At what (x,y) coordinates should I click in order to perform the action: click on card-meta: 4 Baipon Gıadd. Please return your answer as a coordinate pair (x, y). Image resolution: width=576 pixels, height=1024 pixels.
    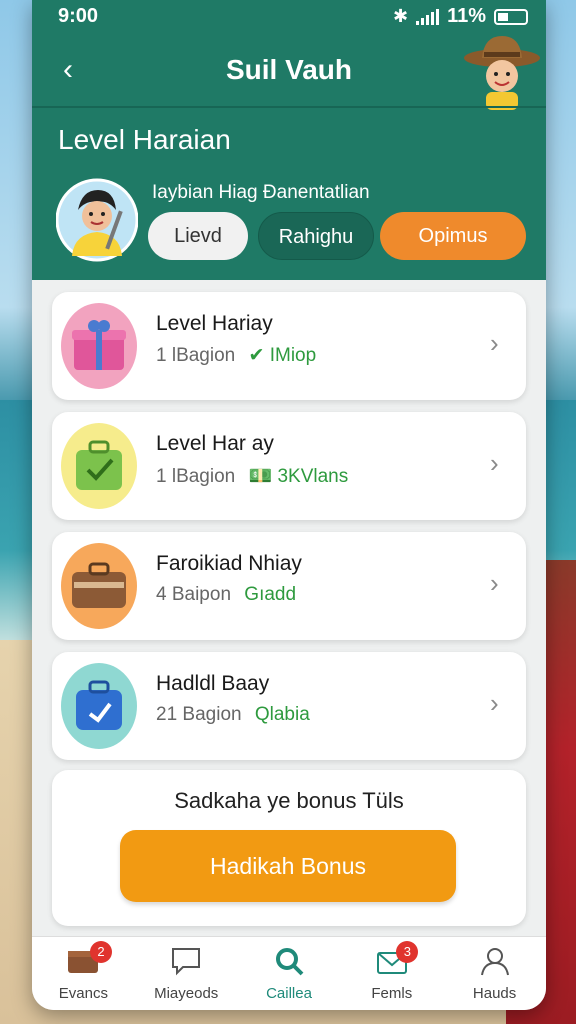
    Looking at the image, I should click on (226, 595).